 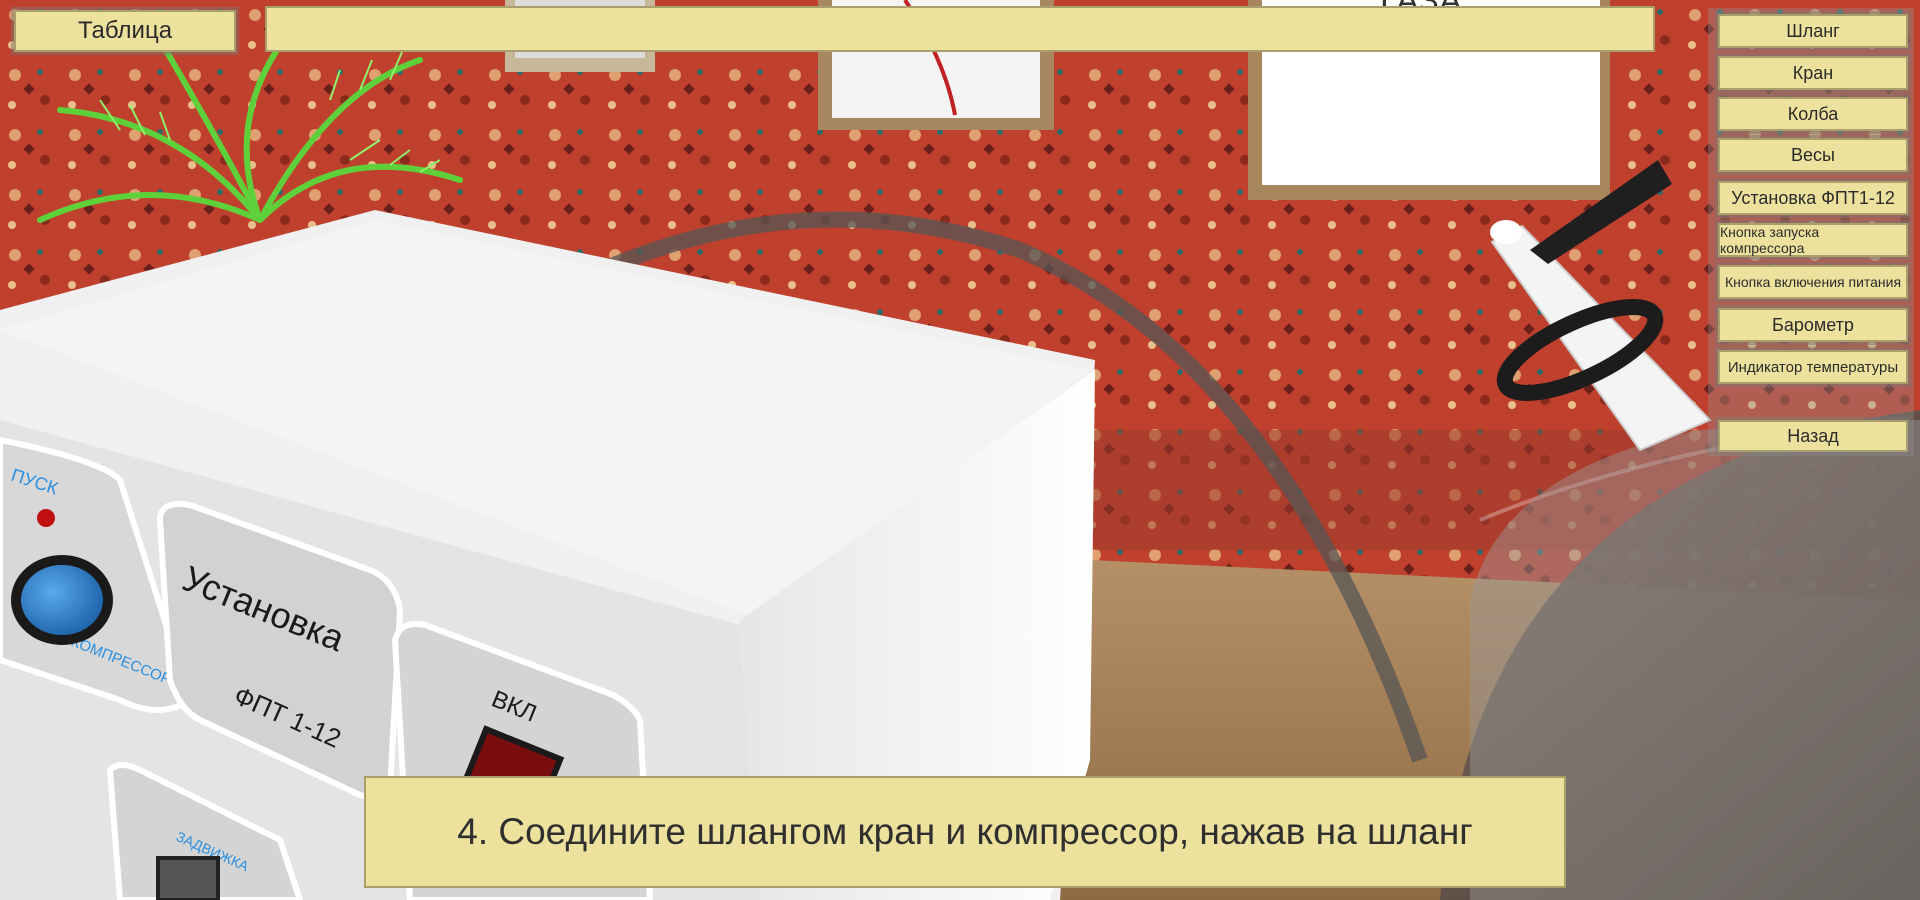 I want to click on sidebar-item-compressor-button: Кнопка запуска компрессора, so click(x=1813, y=240).